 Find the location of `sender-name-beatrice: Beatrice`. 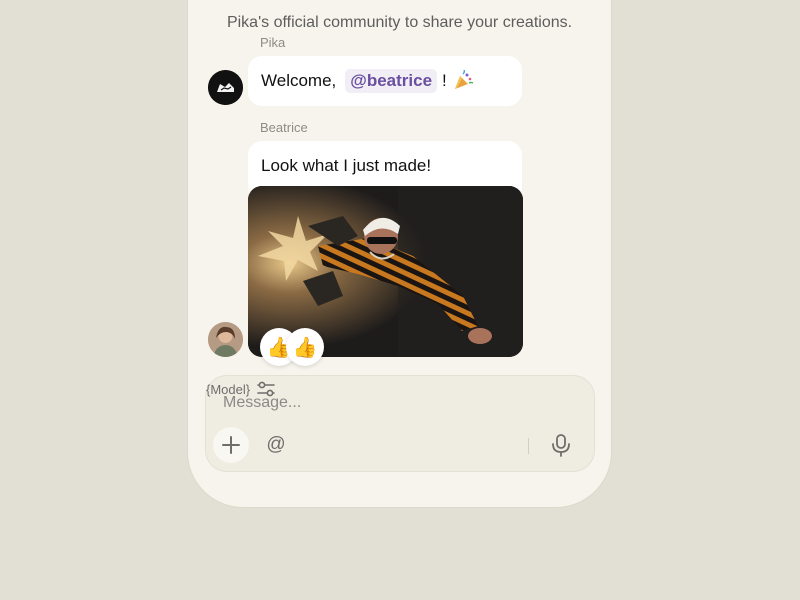

sender-name-beatrice: Beatrice is located at coordinates (284, 127).